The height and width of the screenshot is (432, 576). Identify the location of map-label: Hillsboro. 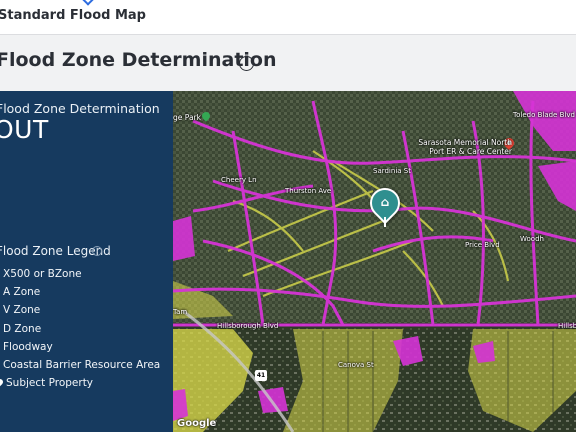
(567, 326).